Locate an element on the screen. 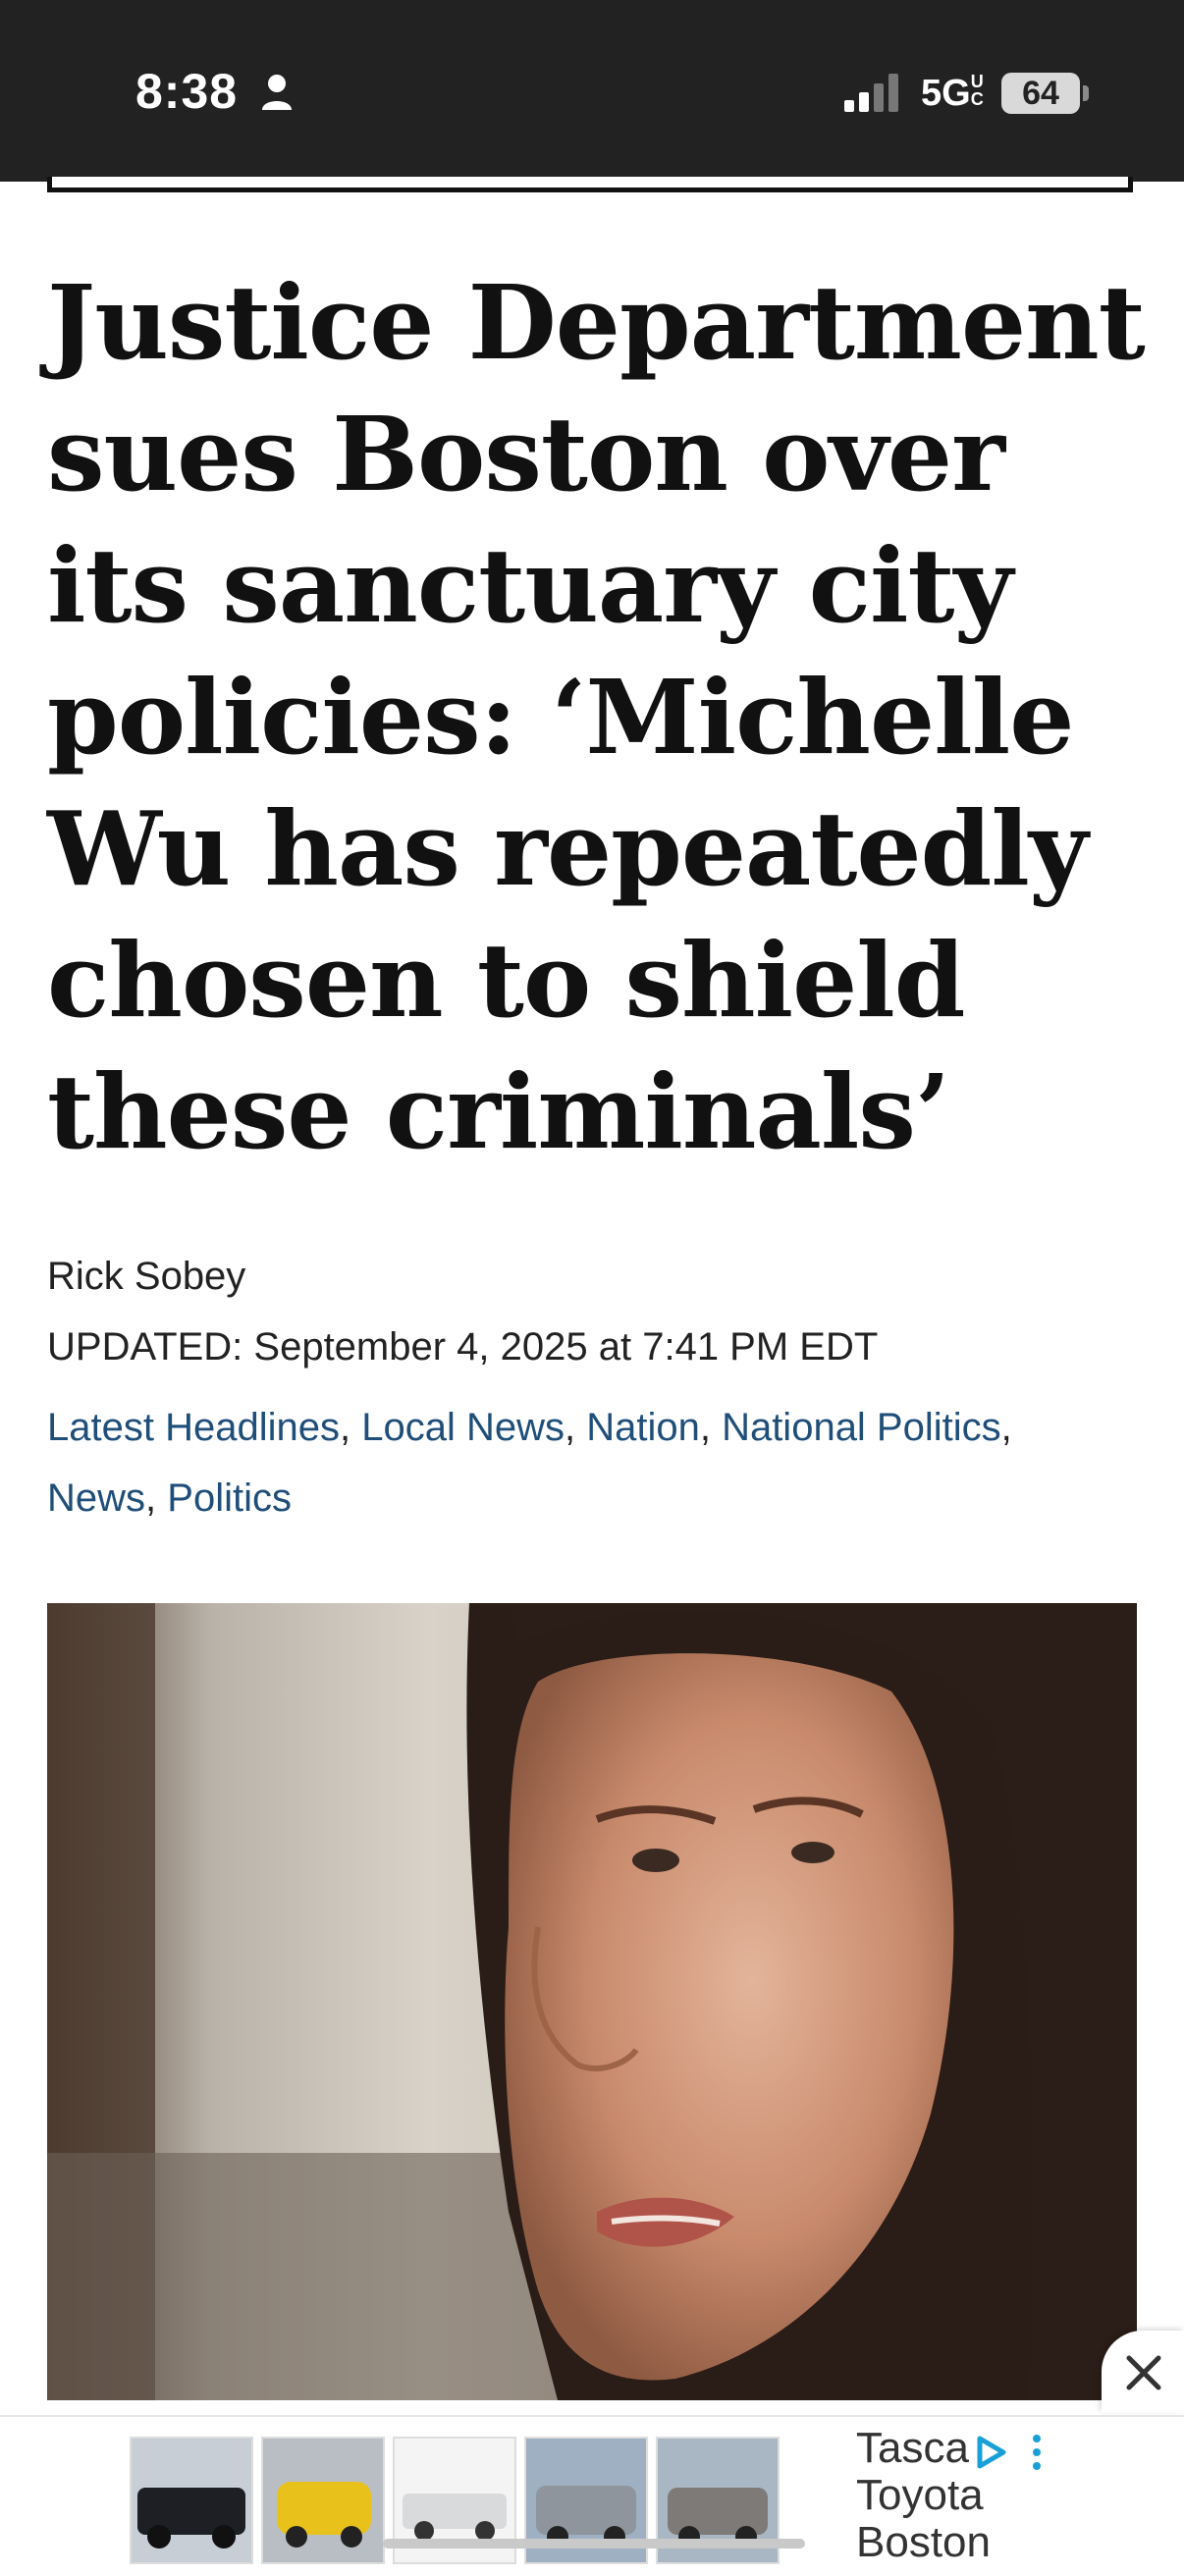 The height and width of the screenshot is (2576, 1184). author-byline: Rick Sobey is located at coordinates (146, 1277).